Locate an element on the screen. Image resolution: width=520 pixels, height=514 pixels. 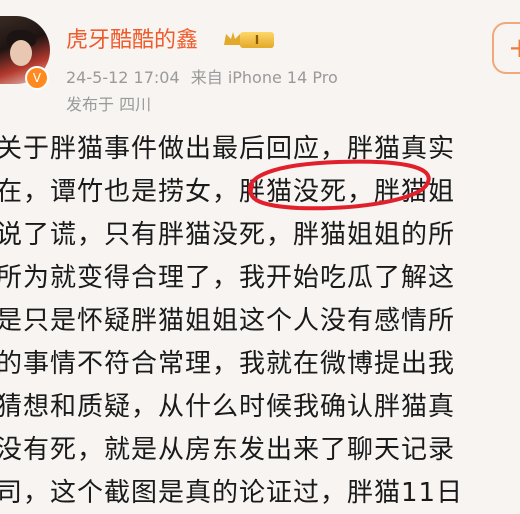
content-line: 说了谎，只有胖猫没死，胖猫姐姐的所 is located at coordinates (228, 235).